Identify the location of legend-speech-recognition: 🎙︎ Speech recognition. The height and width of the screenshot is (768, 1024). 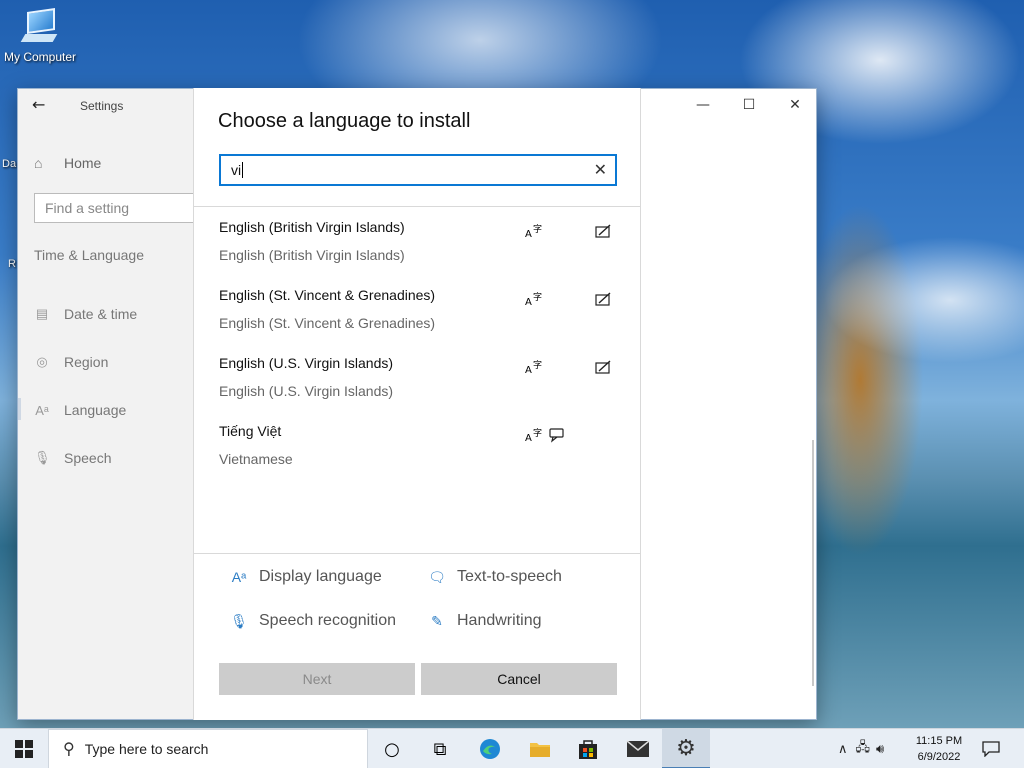
(312, 621).